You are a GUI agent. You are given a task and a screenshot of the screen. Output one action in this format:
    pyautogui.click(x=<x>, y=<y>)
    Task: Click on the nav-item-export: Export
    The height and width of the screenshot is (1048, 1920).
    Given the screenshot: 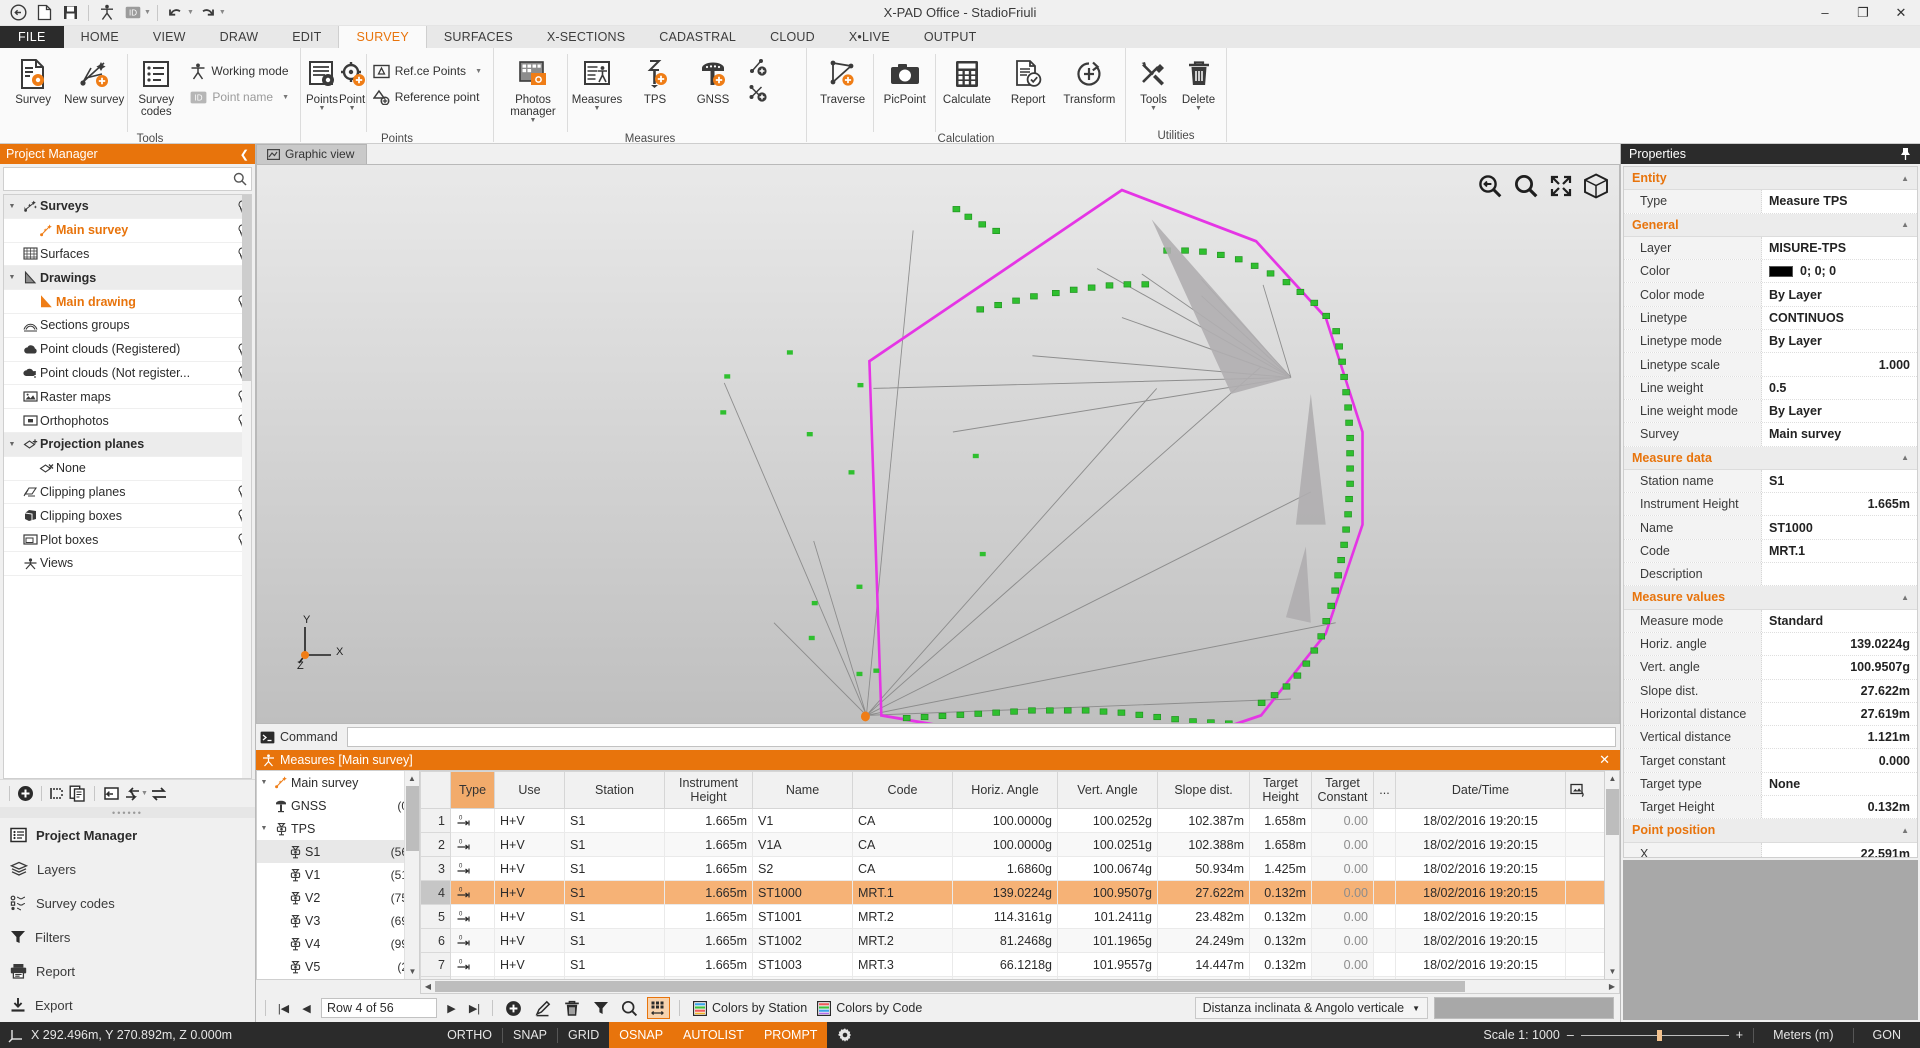 What is the action you would take?
    pyautogui.click(x=127, y=1005)
    